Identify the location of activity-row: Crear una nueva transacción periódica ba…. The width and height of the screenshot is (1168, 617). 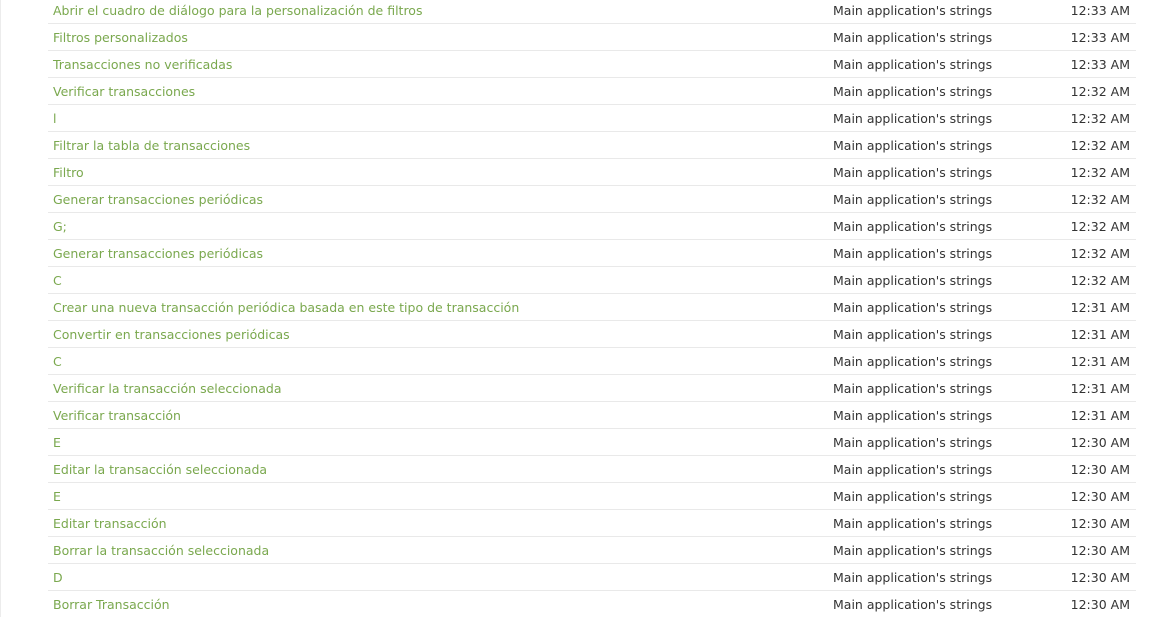
(592, 307).